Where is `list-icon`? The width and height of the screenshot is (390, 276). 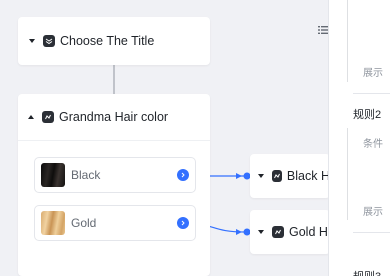
list-icon is located at coordinates (323, 30).